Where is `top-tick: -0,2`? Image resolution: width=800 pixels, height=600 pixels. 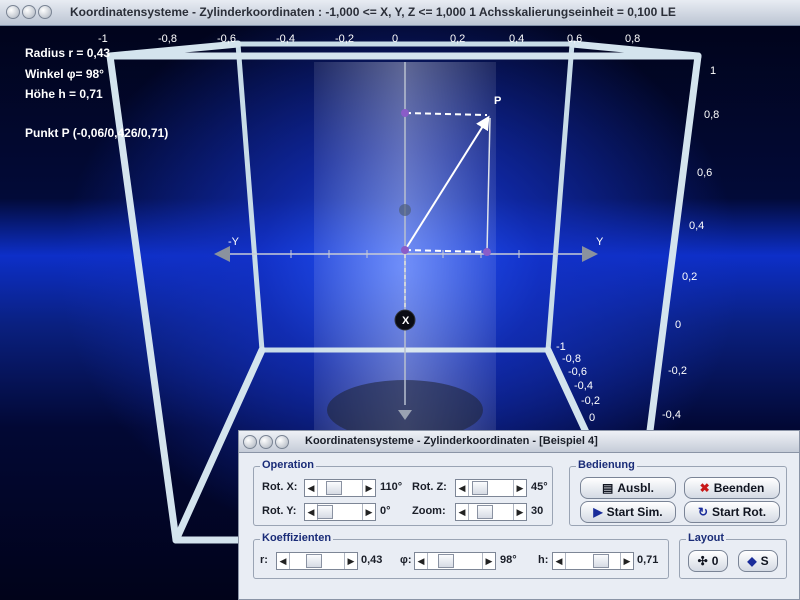 top-tick: -0,2 is located at coordinates (344, 39).